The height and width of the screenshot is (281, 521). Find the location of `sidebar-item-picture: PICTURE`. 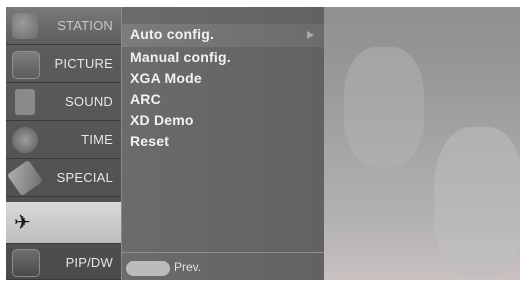

sidebar-item-picture: PICTURE is located at coordinates (63, 64).